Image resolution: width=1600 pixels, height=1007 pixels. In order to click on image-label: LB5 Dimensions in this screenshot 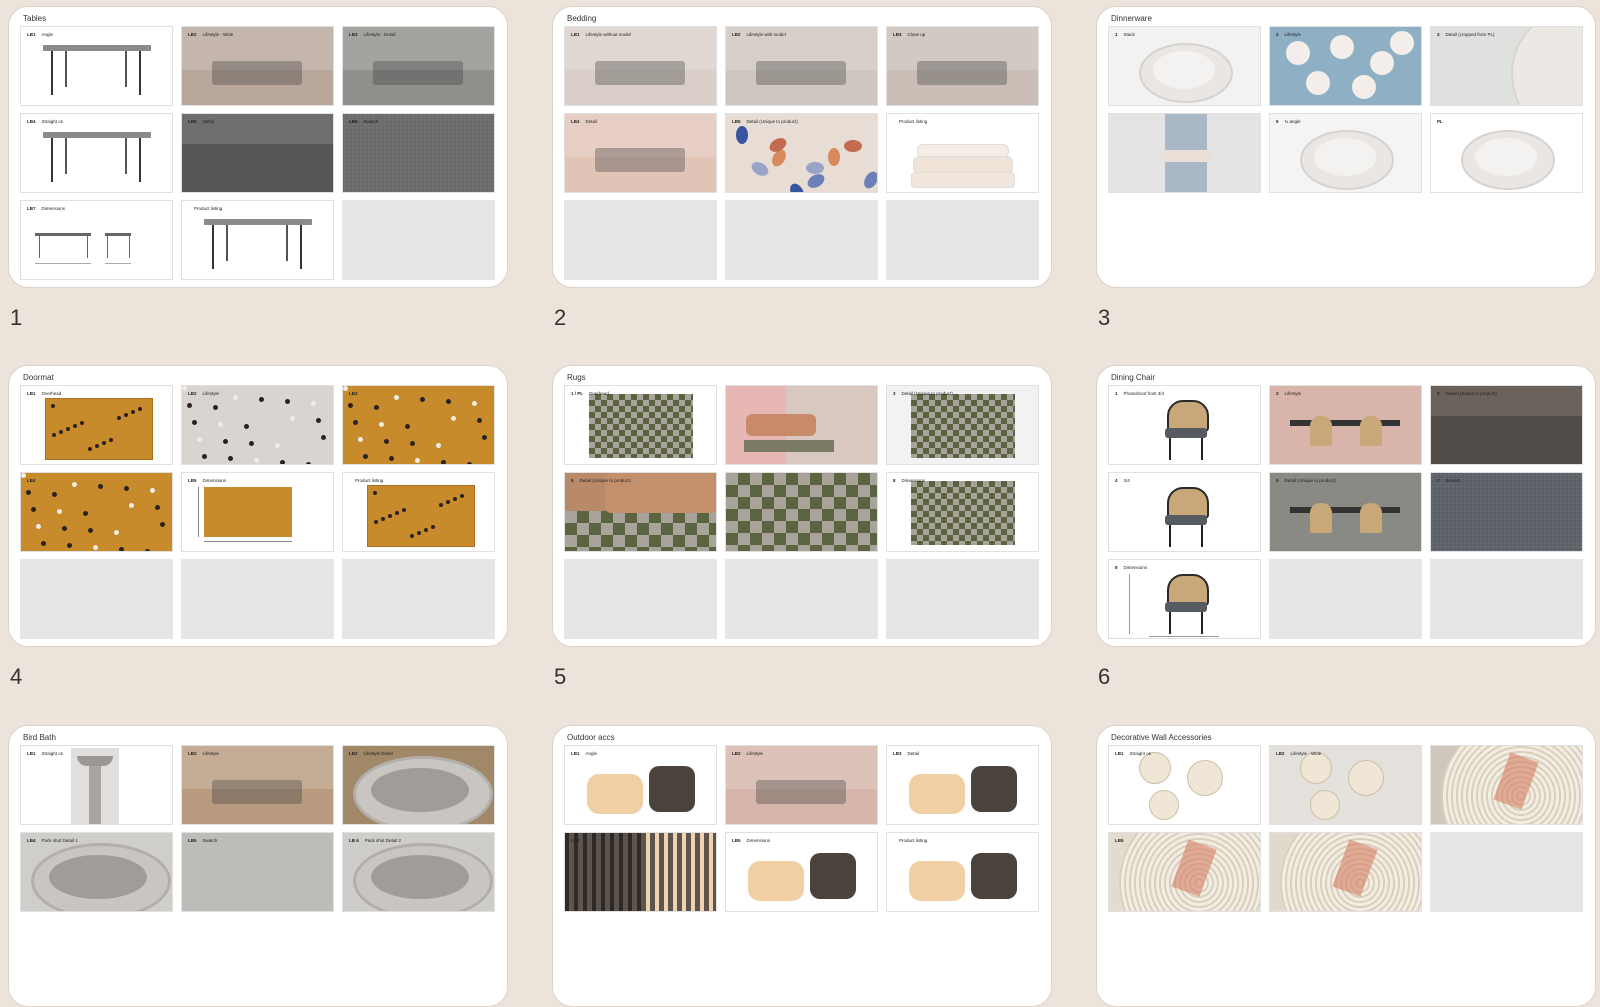, I will do `click(207, 480)`.